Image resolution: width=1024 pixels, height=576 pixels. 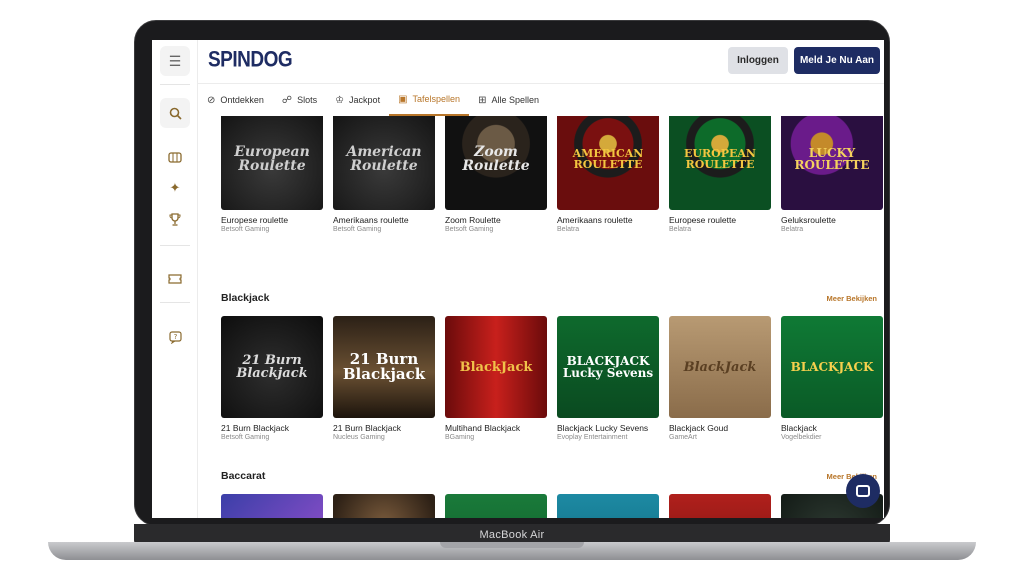 I want to click on game-art-title: BLACKJACK Lucky Sevens, so click(x=608, y=367).